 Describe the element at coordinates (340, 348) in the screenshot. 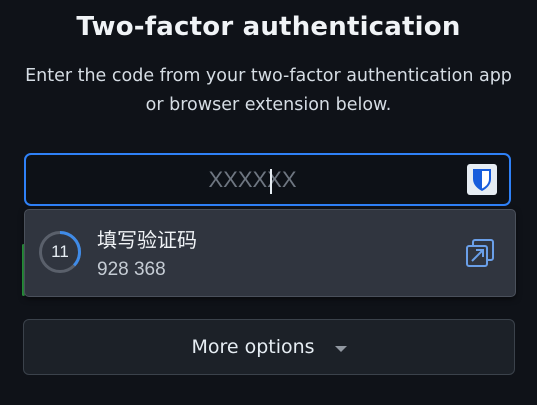

I see `chevron-down-icon` at that location.